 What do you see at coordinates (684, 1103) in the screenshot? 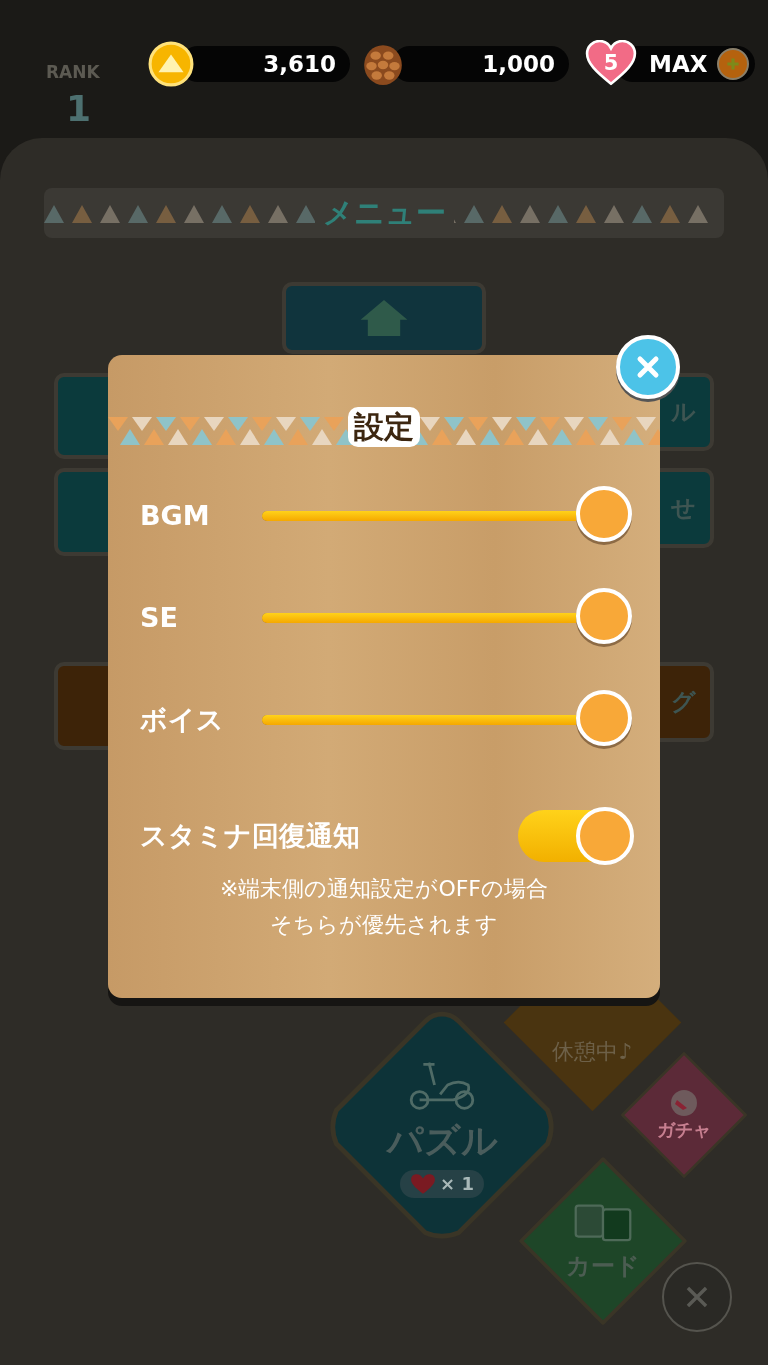
I see `capsule-icon` at bounding box center [684, 1103].